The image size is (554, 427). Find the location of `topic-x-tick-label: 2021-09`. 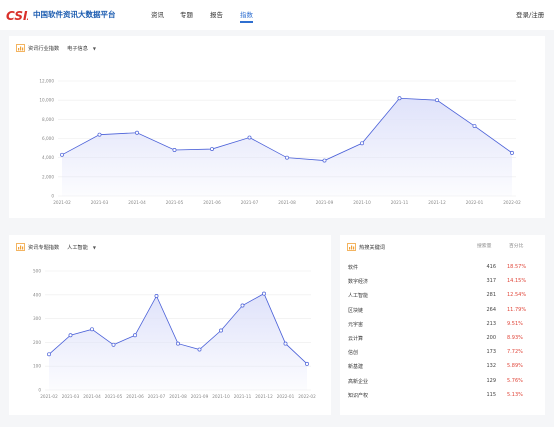

topic-x-tick-label: 2021-09 is located at coordinates (200, 396).